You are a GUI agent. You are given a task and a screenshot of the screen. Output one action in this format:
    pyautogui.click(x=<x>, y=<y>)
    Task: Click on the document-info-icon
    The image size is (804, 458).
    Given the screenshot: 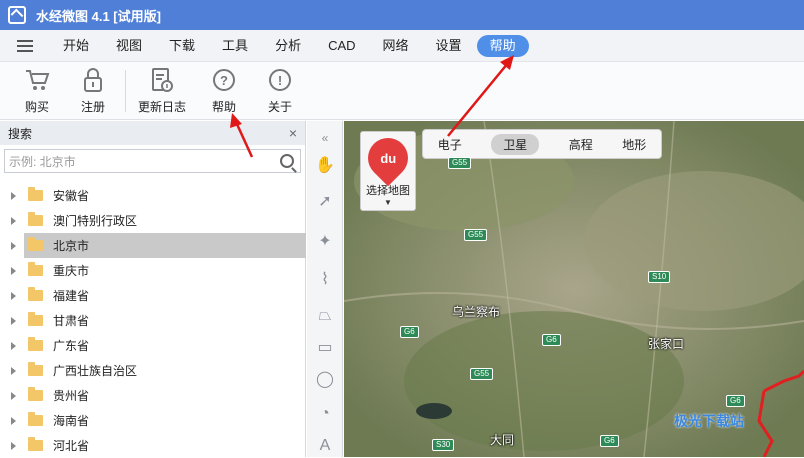 What is the action you would take?
    pyautogui.click(x=162, y=80)
    